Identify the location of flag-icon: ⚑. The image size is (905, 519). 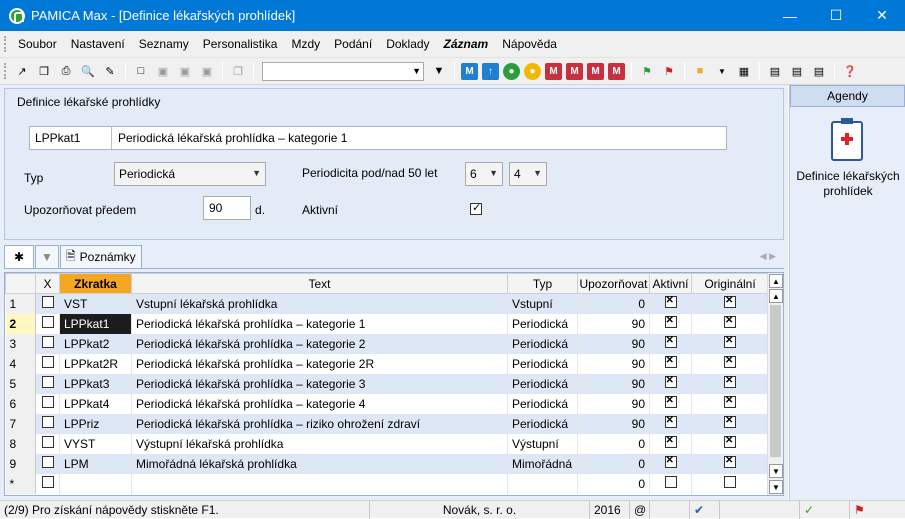
(870, 510).